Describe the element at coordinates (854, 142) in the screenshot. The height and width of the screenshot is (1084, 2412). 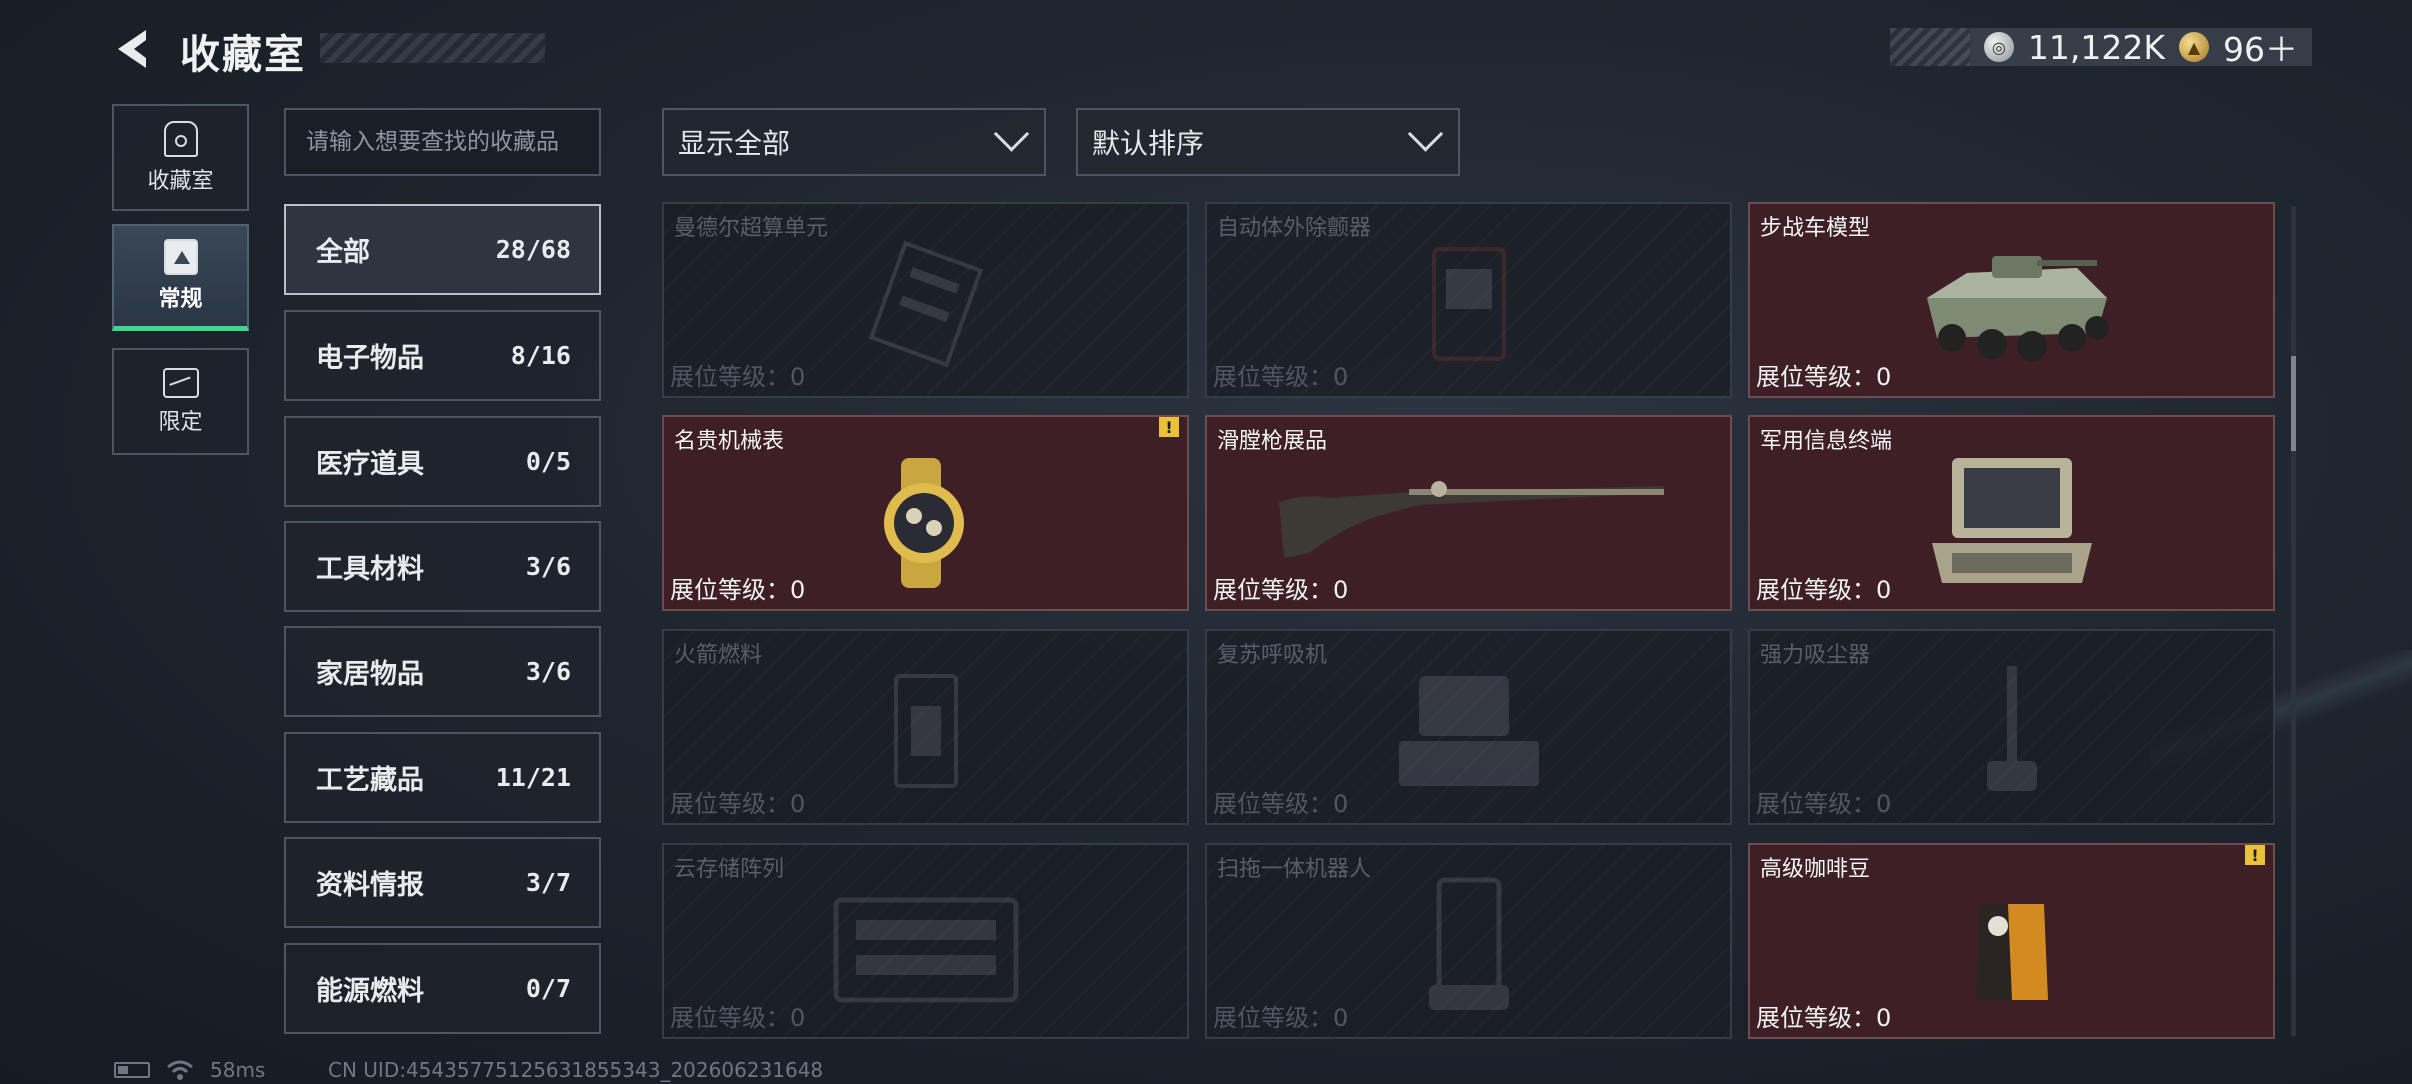
I see `display-filter-dropdown: 显示全部` at that location.